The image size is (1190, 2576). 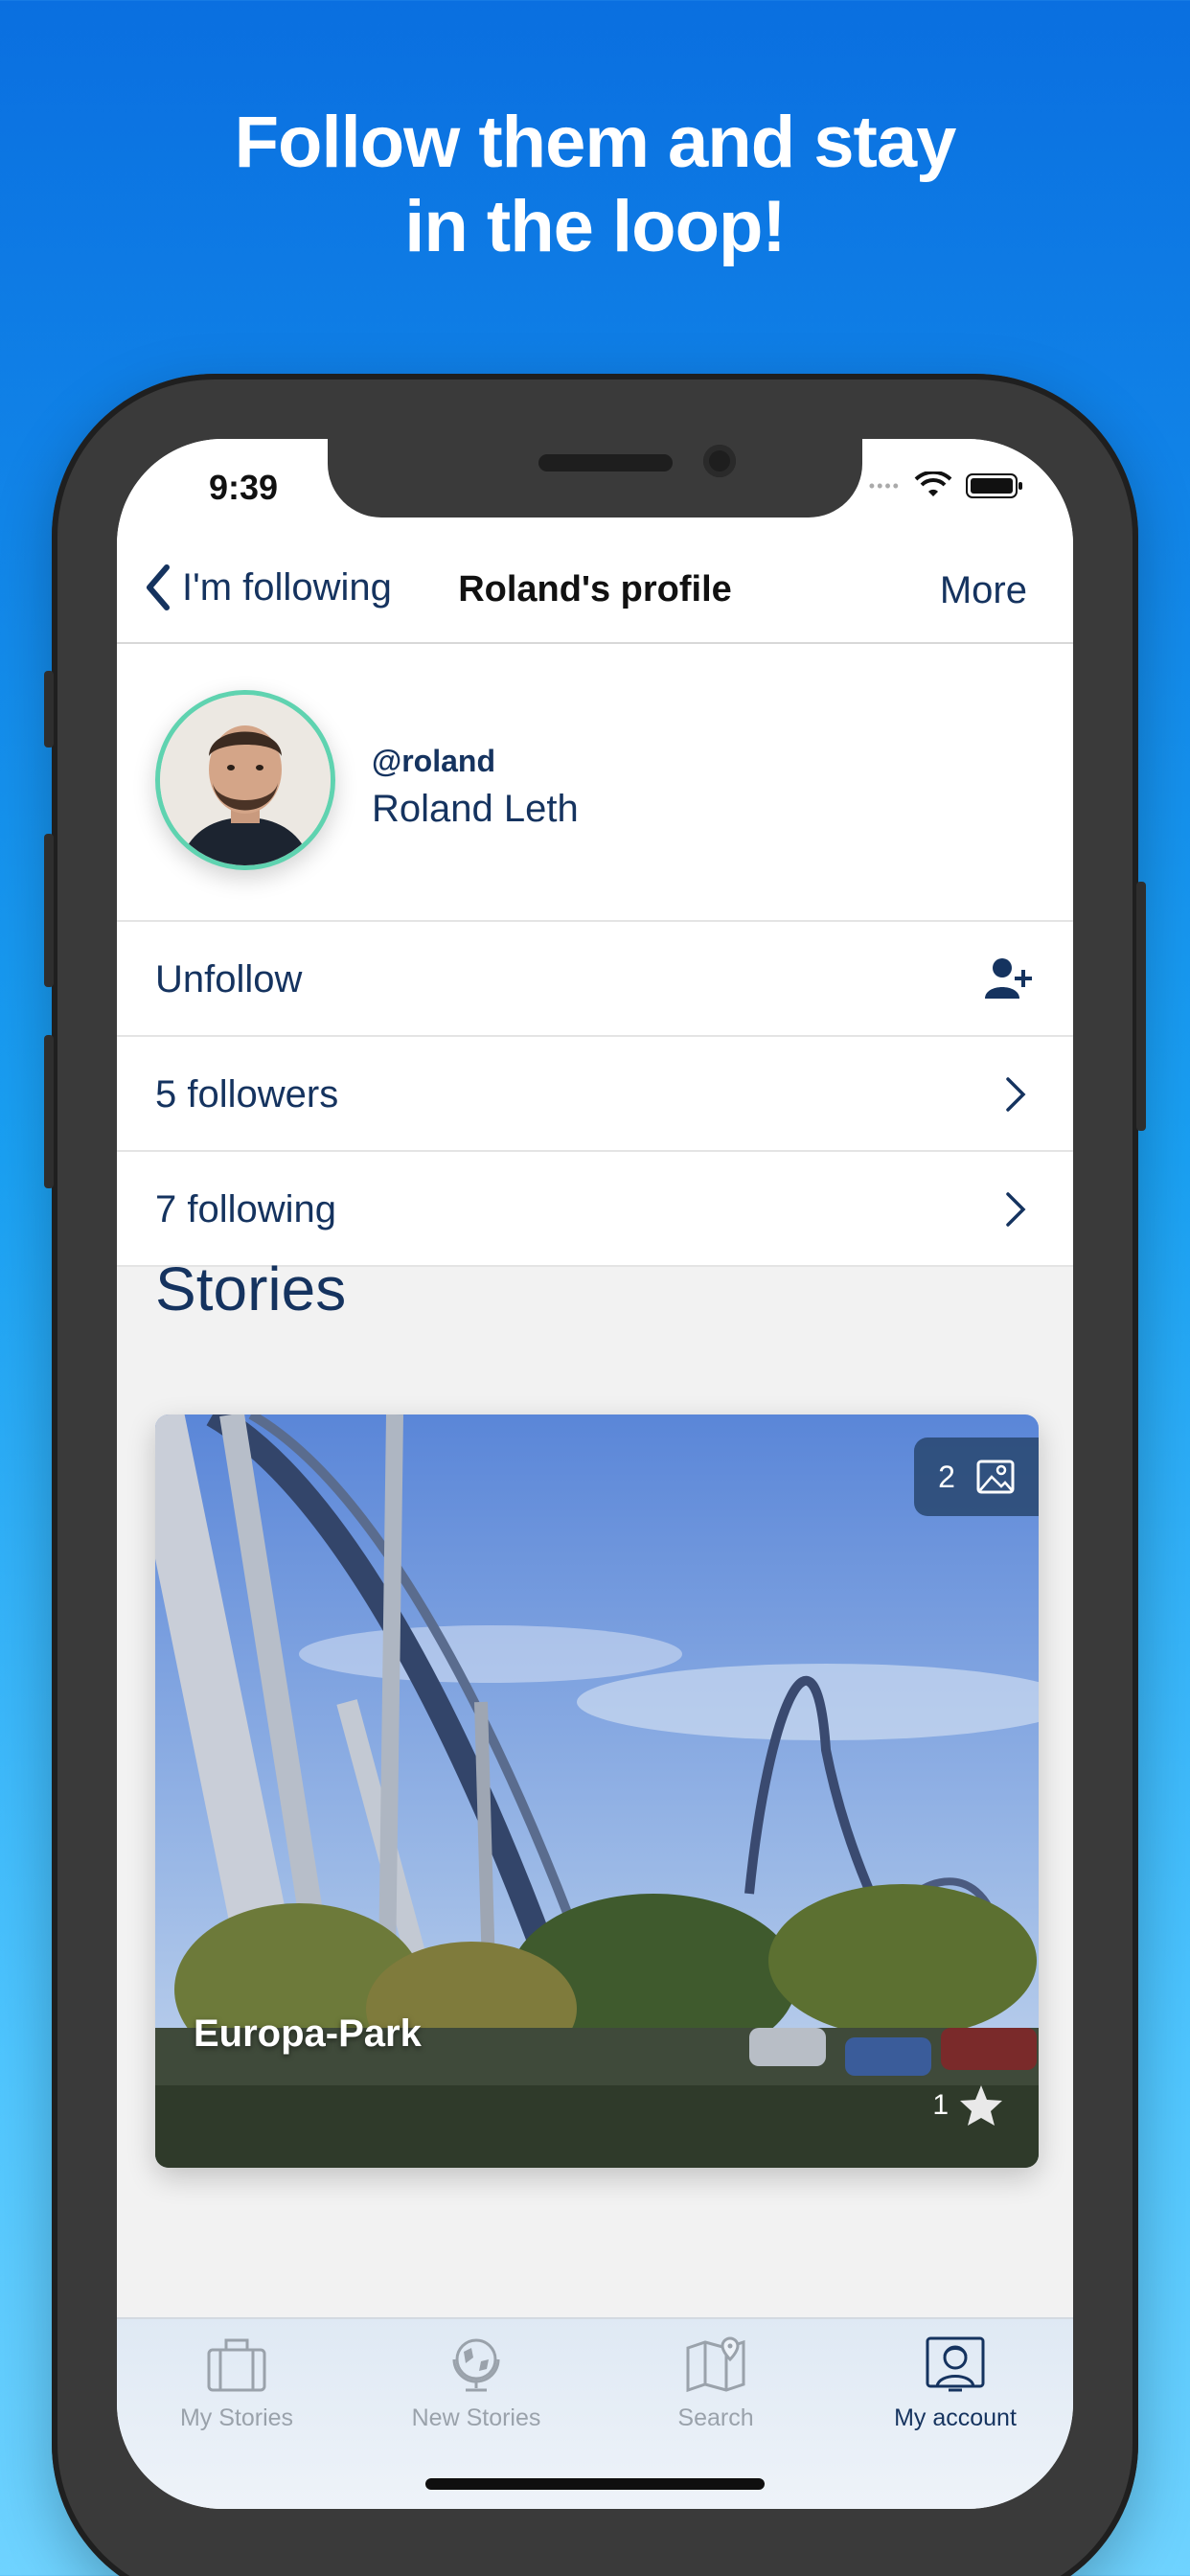 What do you see at coordinates (933, 484) in the screenshot?
I see `wifi-icon` at bounding box center [933, 484].